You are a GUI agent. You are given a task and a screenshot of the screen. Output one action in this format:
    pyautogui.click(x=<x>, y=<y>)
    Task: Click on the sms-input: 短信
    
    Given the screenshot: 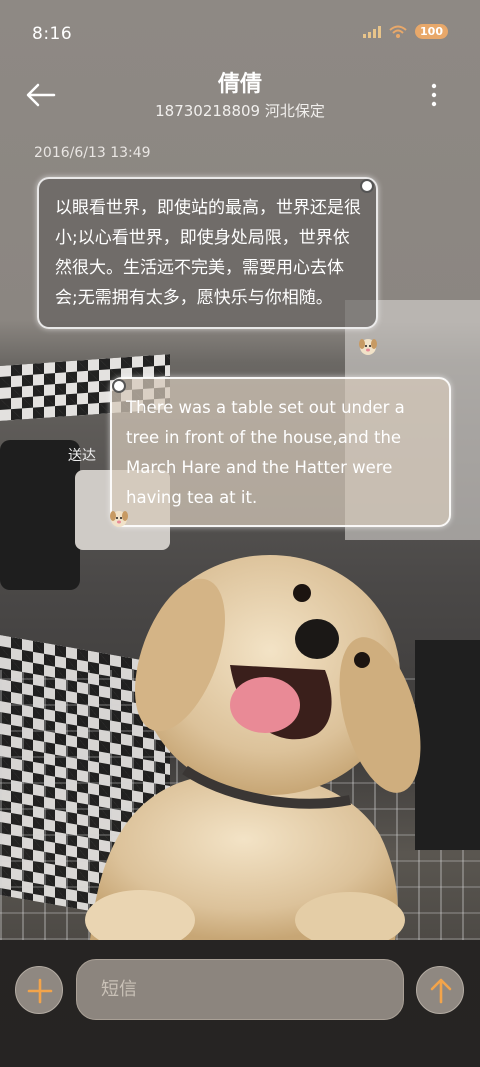 What is the action you would take?
    pyautogui.click(x=240, y=989)
    